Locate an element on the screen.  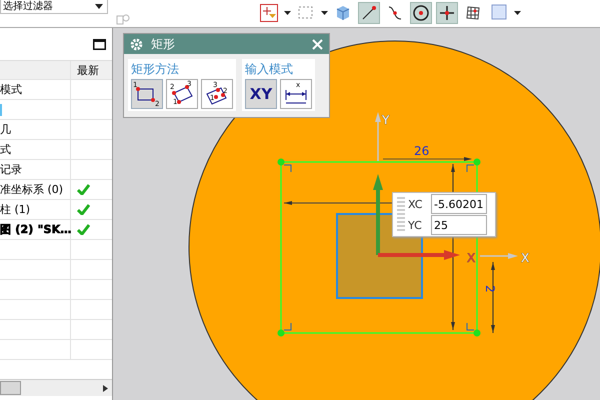
horizontal-scrollbar is located at coordinates (56, 387).